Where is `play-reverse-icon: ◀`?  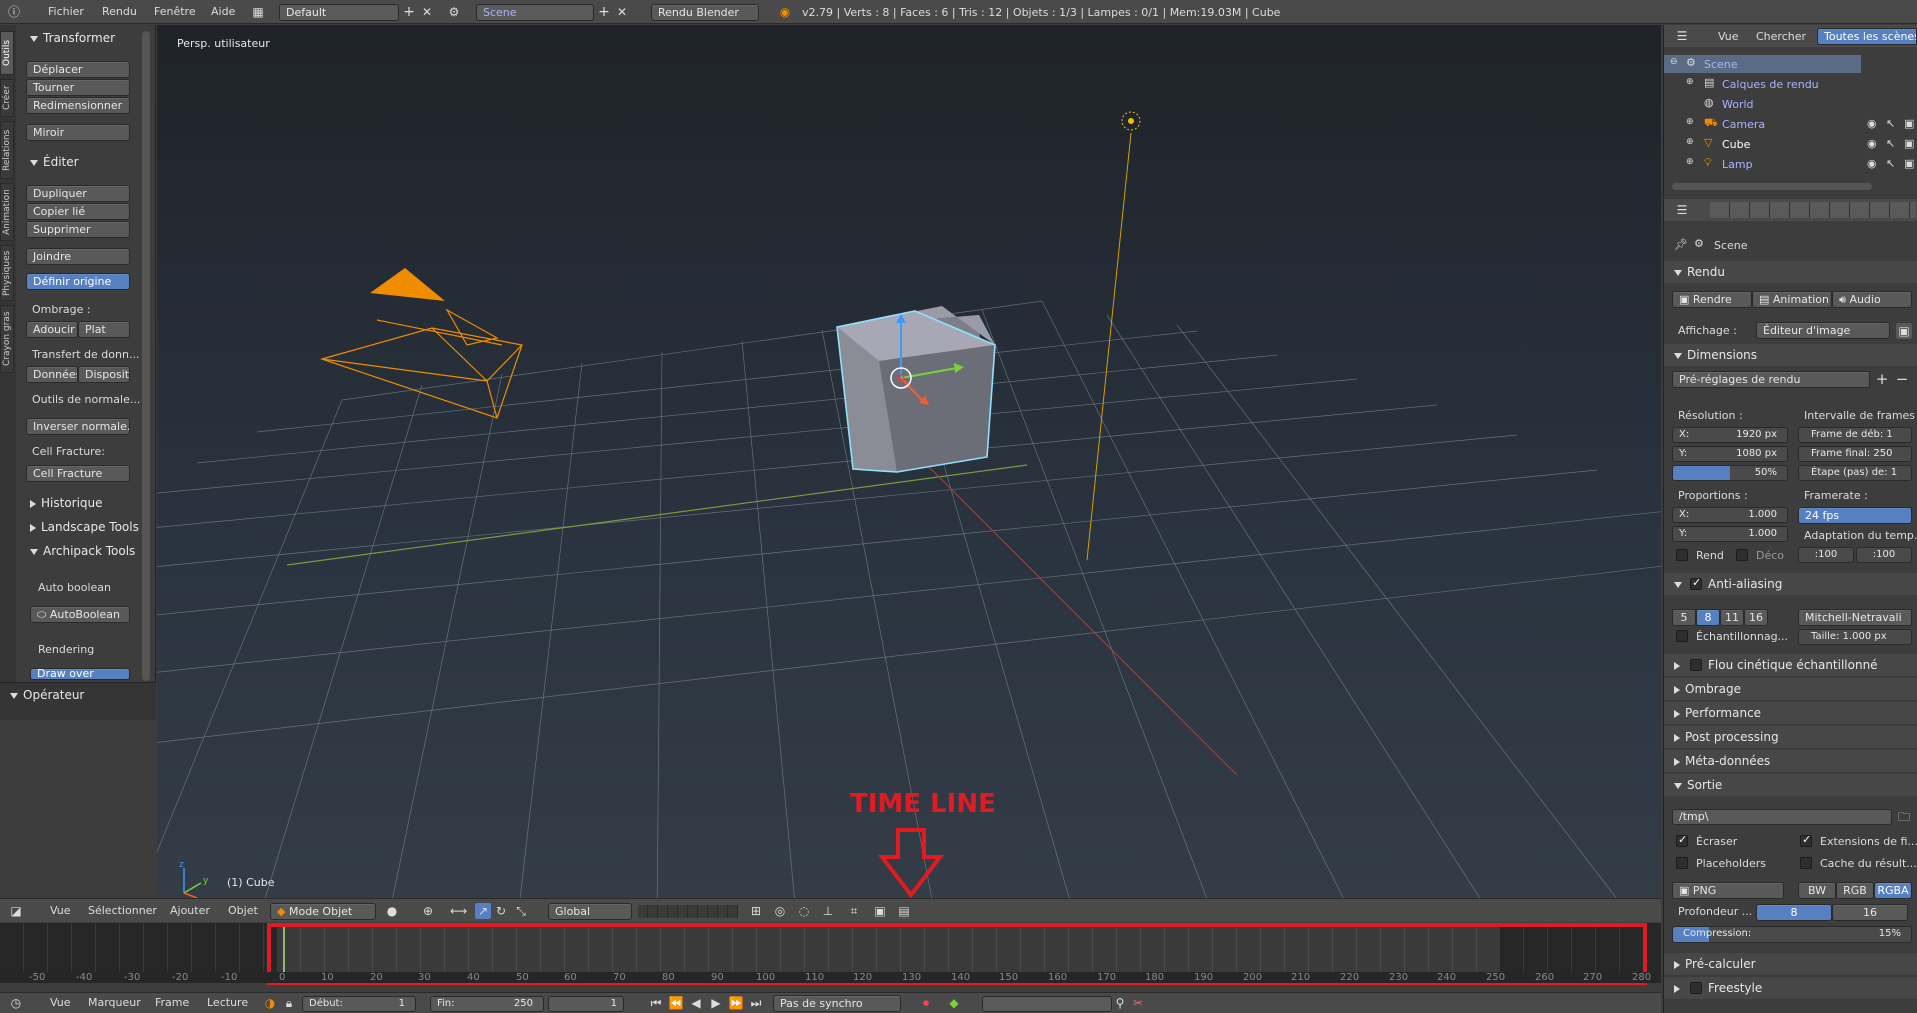
play-reverse-icon: ◀ is located at coordinates (696, 1003).